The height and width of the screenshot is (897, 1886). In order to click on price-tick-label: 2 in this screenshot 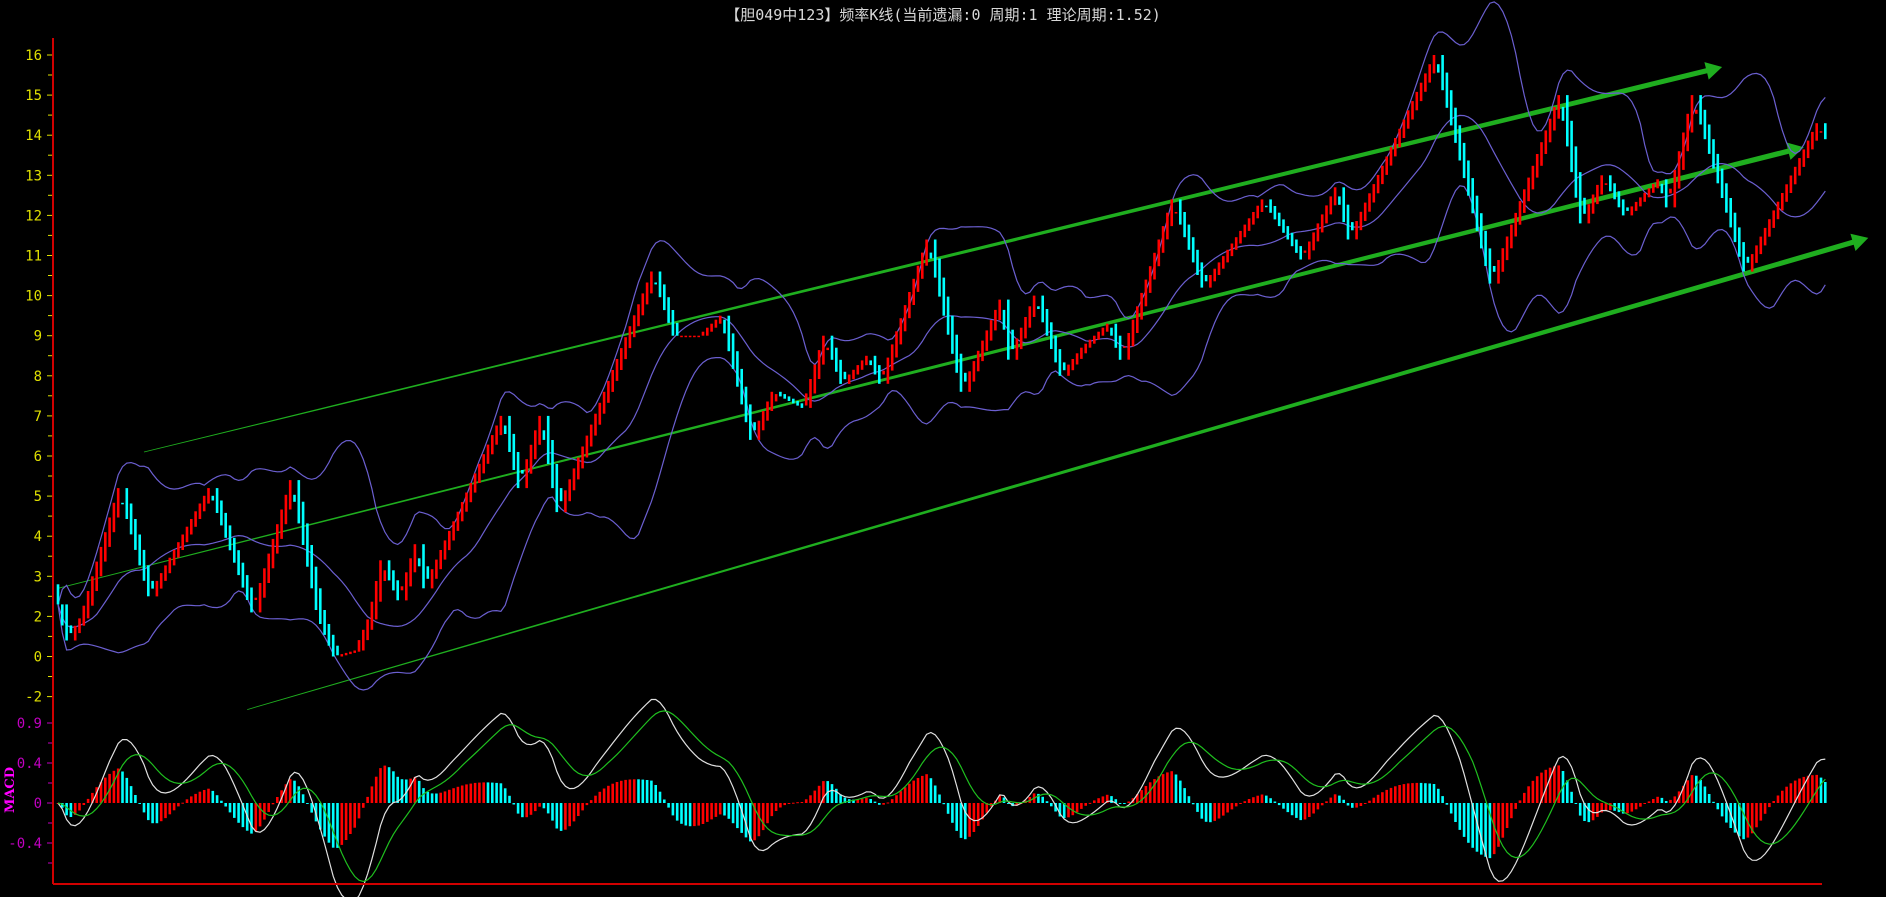, I will do `click(38, 617)`.